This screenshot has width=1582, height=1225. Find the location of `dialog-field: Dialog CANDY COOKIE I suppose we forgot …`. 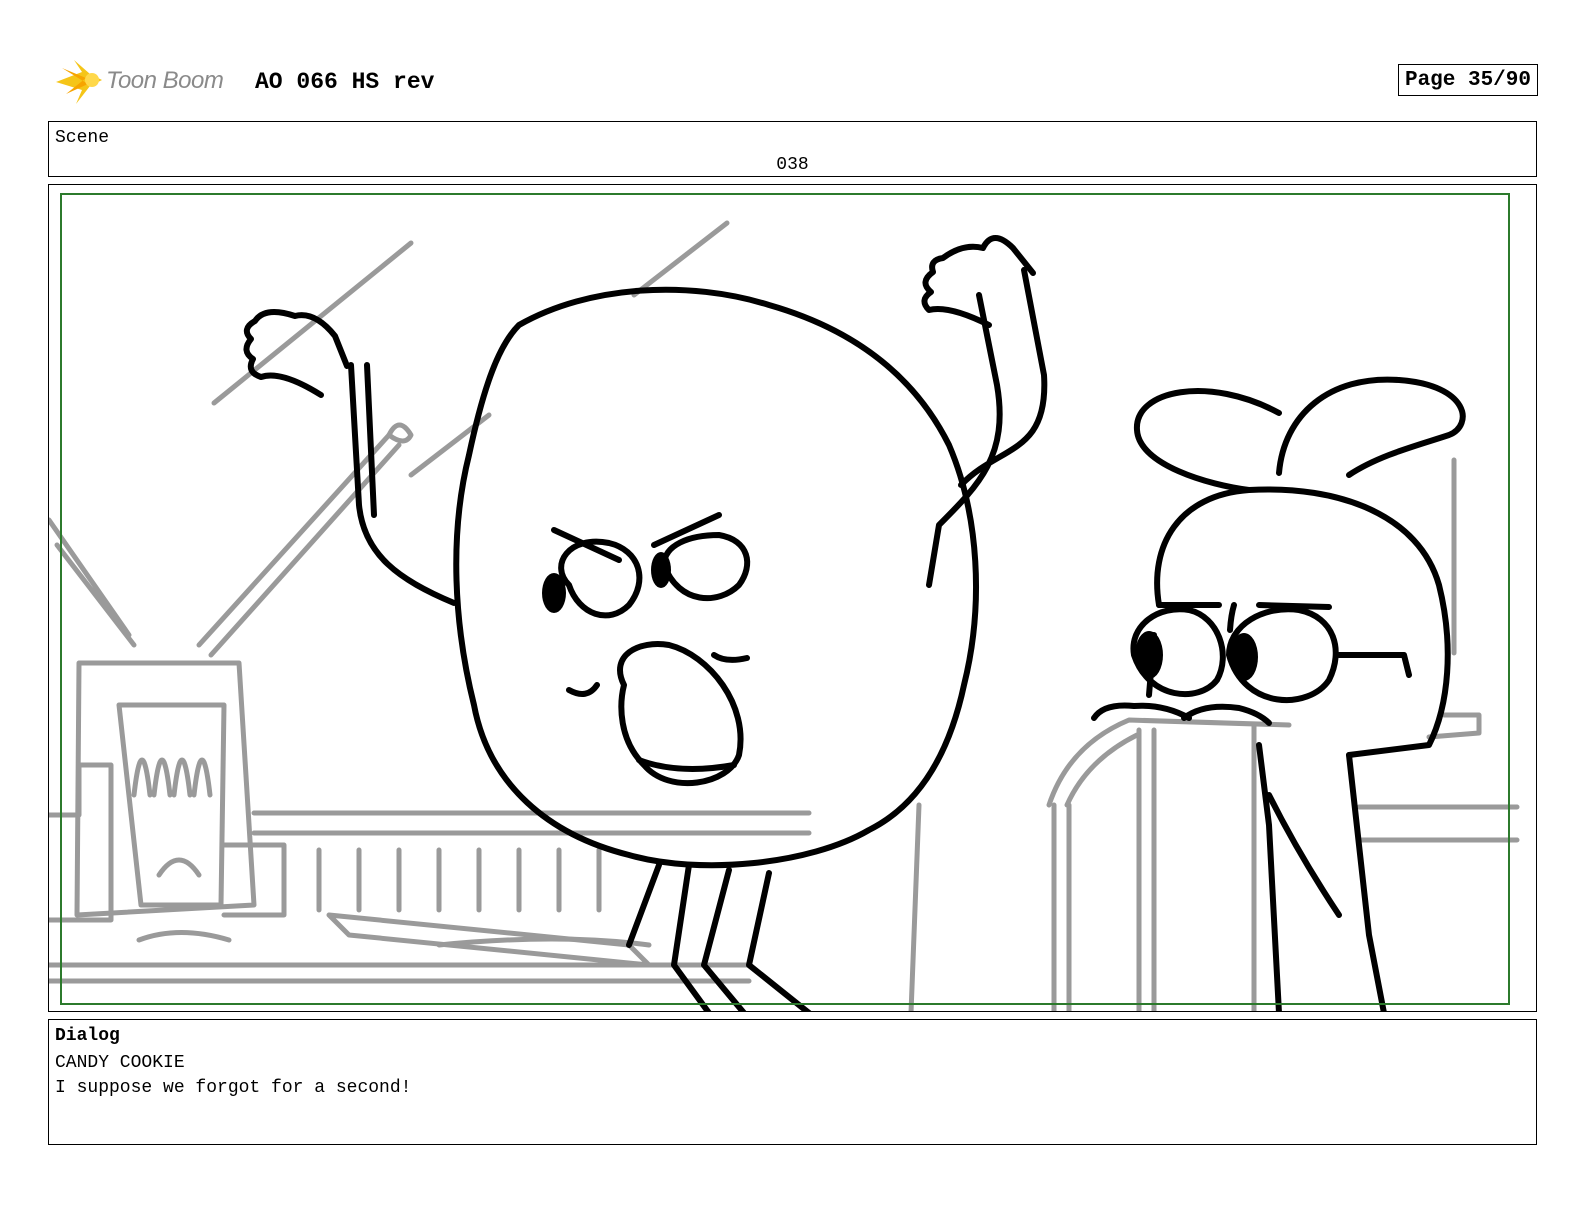

dialog-field: Dialog CANDY COOKIE I suppose we forgot … is located at coordinates (792, 1082).